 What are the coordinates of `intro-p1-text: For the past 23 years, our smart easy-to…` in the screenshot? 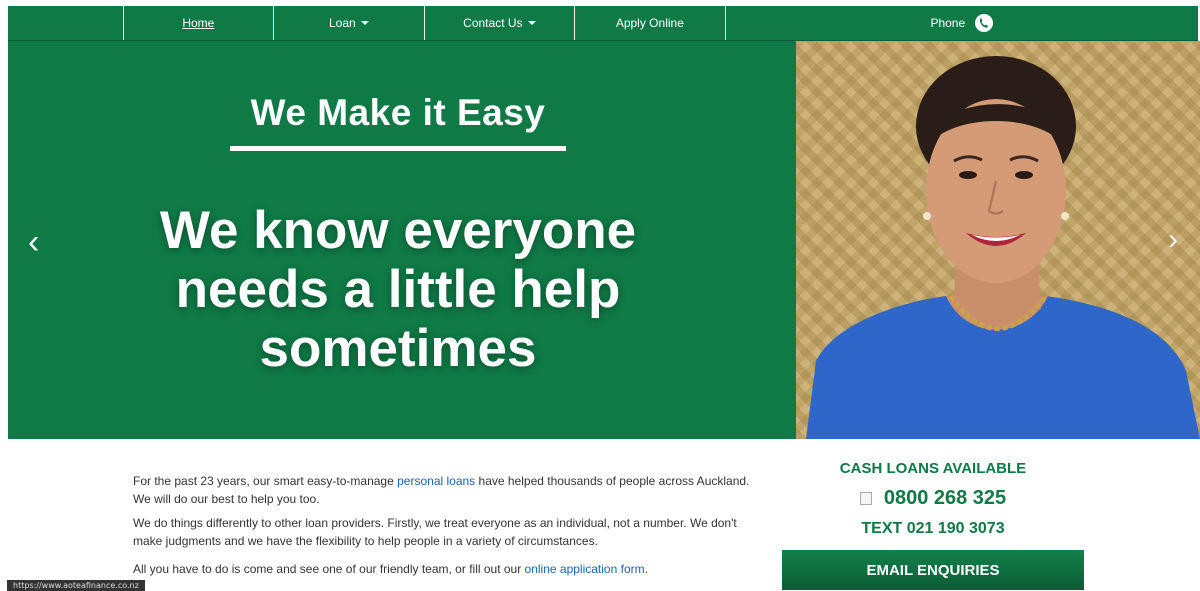 It's located at (265, 481).